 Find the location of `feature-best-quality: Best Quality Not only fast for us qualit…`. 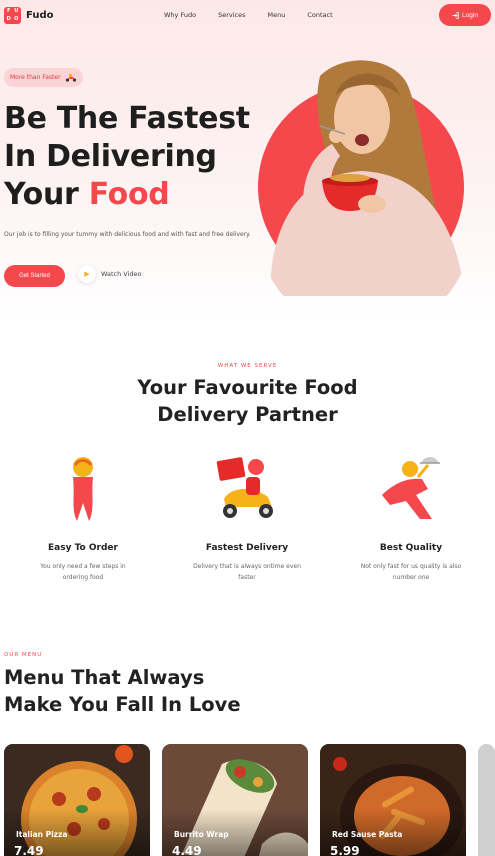

feature-best-quality: Best Quality Not only fast for us qualit… is located at coordinates (411, 519).